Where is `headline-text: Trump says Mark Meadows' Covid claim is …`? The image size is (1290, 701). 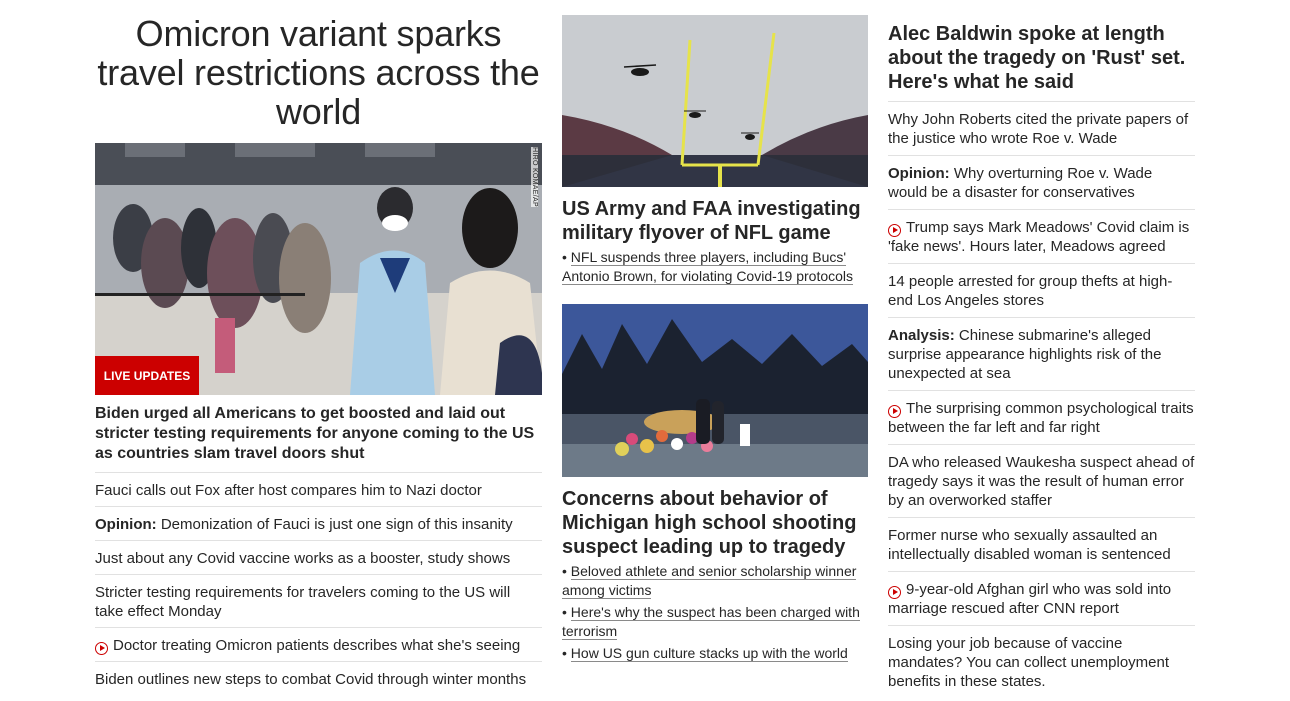
headline-text: Trump says Mark Meadows' Covid claim is … is located at coordinates (1039, 237).